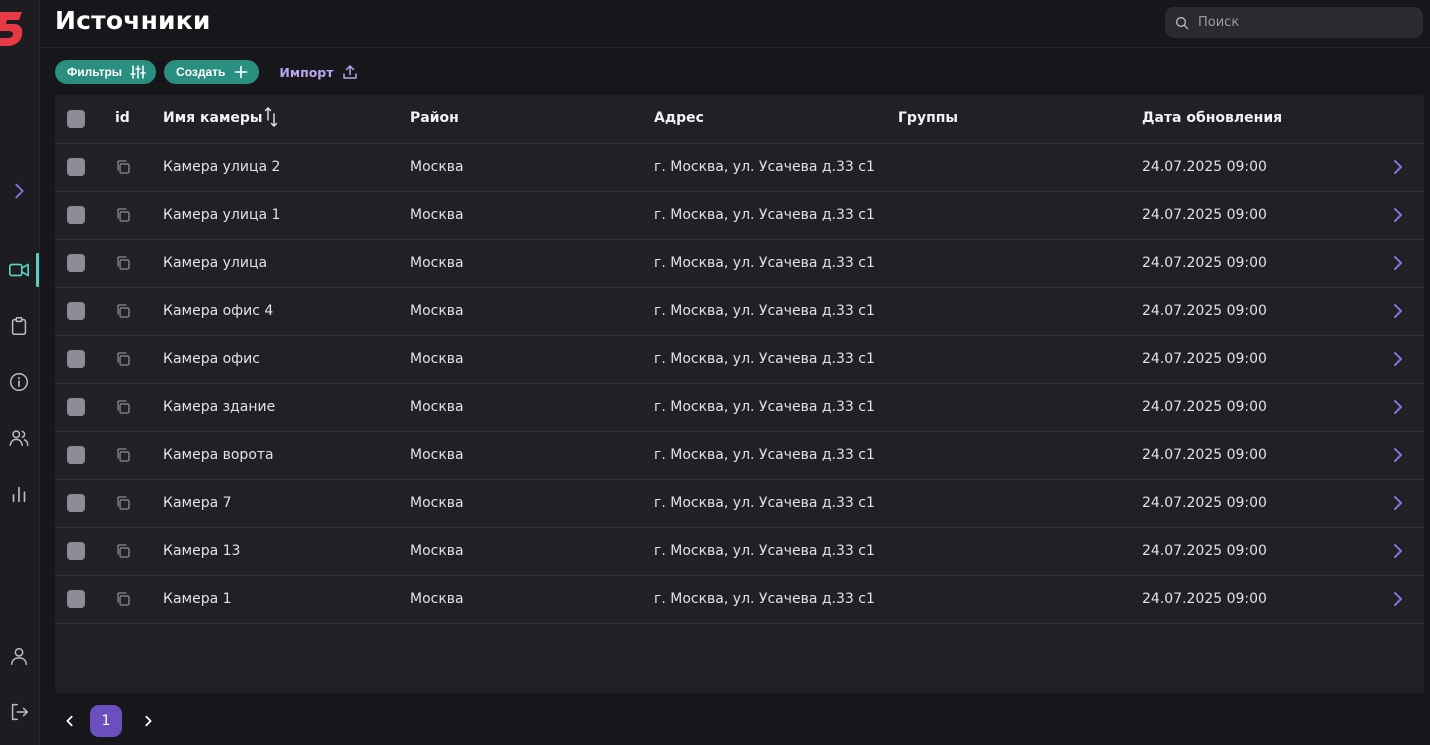 Image resolution: width=1430 pixels, height=745 pixels. Describe the element at coordinates (95, 72) in the screenshot. I see `filters-label: Фильтры` at that location.